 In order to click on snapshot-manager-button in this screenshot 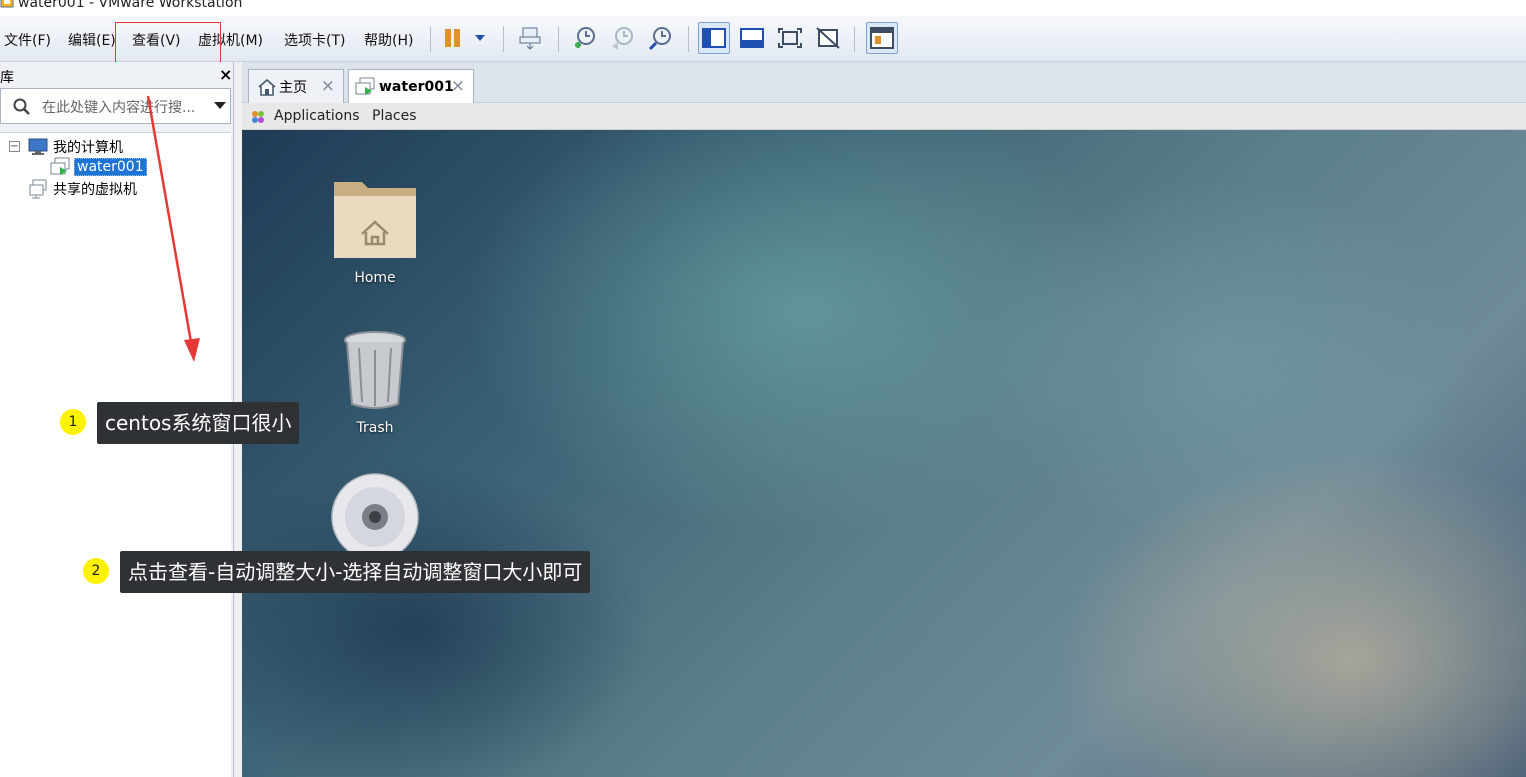, I will do `click(660, 38)`.